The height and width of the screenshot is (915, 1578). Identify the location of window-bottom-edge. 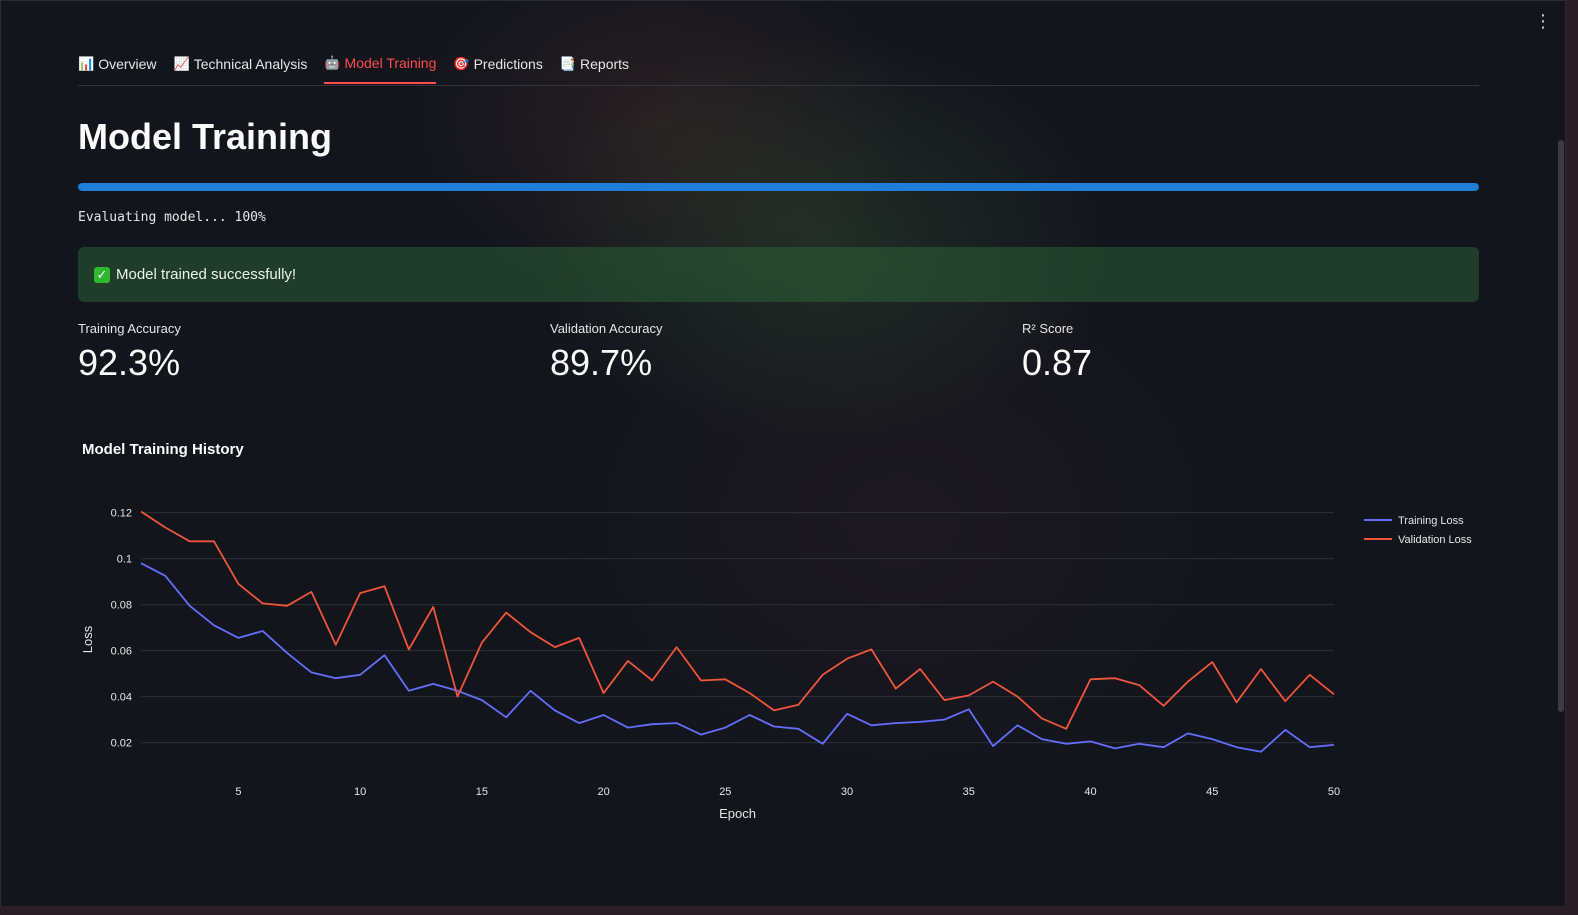
(789, 910).